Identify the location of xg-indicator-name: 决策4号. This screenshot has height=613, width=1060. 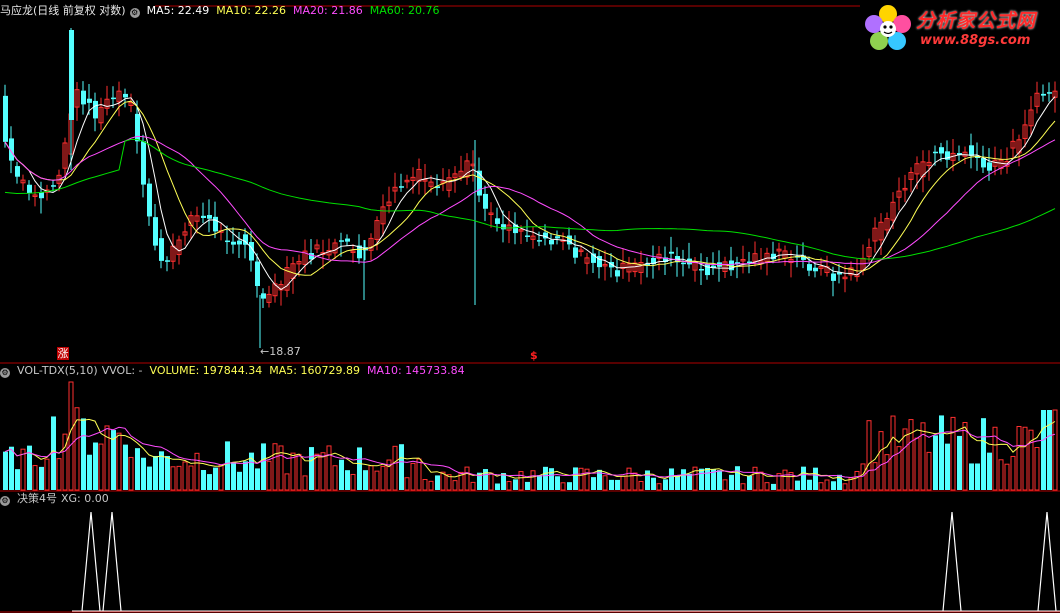
(37, 499).